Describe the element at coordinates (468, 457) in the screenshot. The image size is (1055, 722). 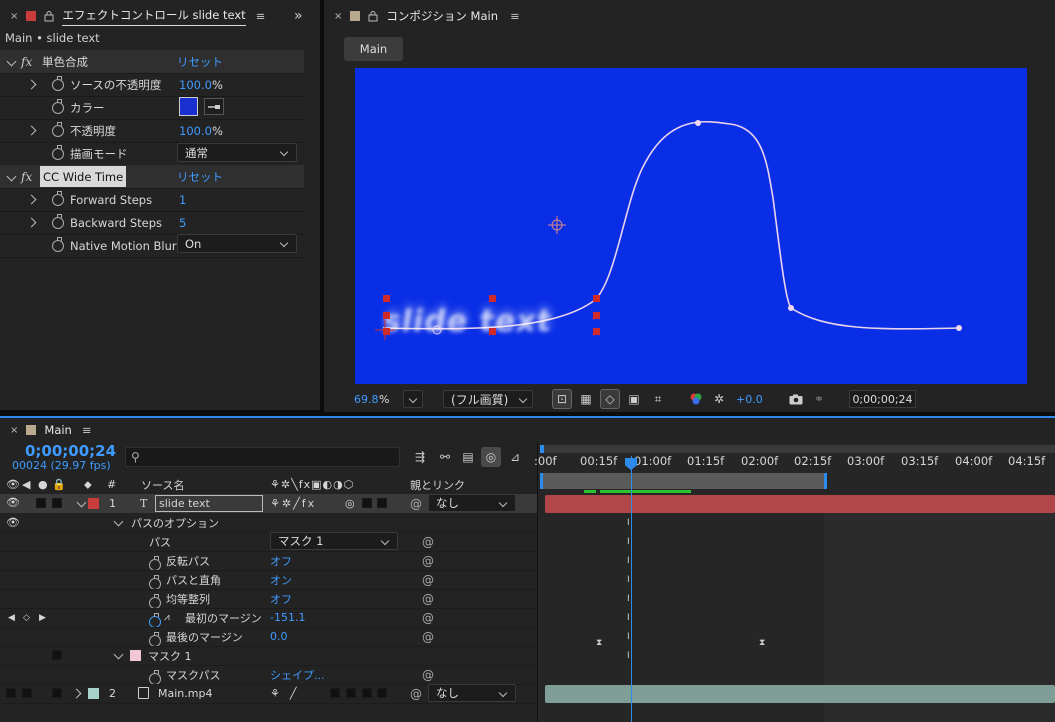
I see `frame-blending-icon: ▤` at that location.